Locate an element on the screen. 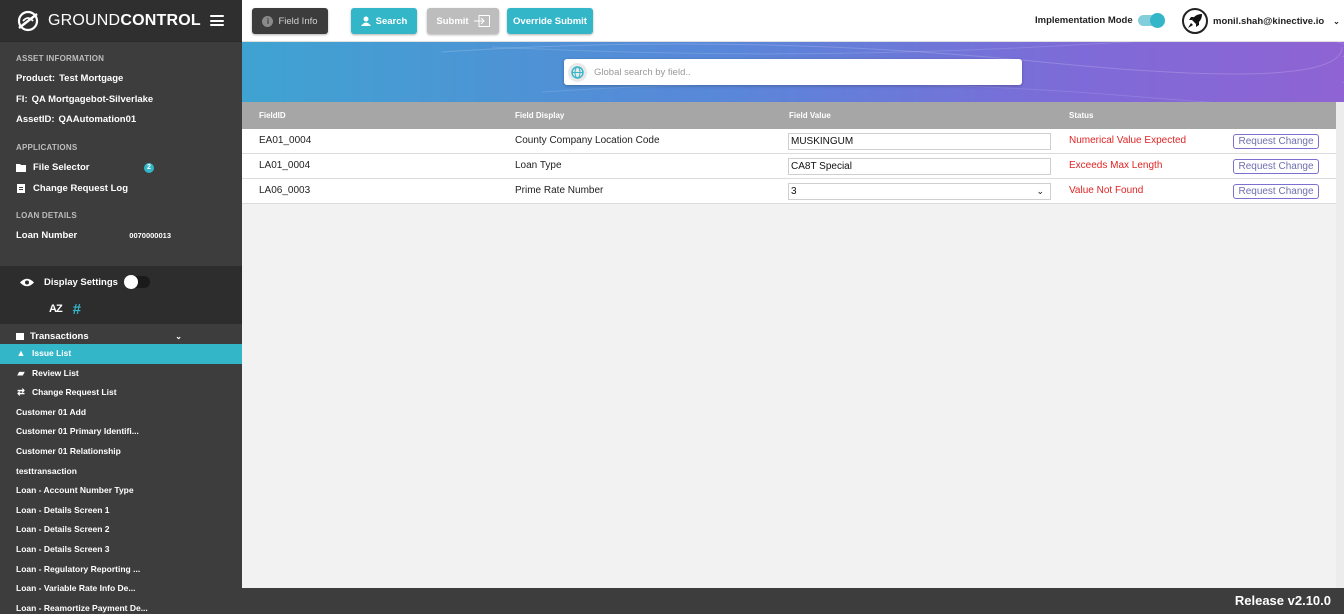  review-icon: ▰ is located at coordinates (21, 372).